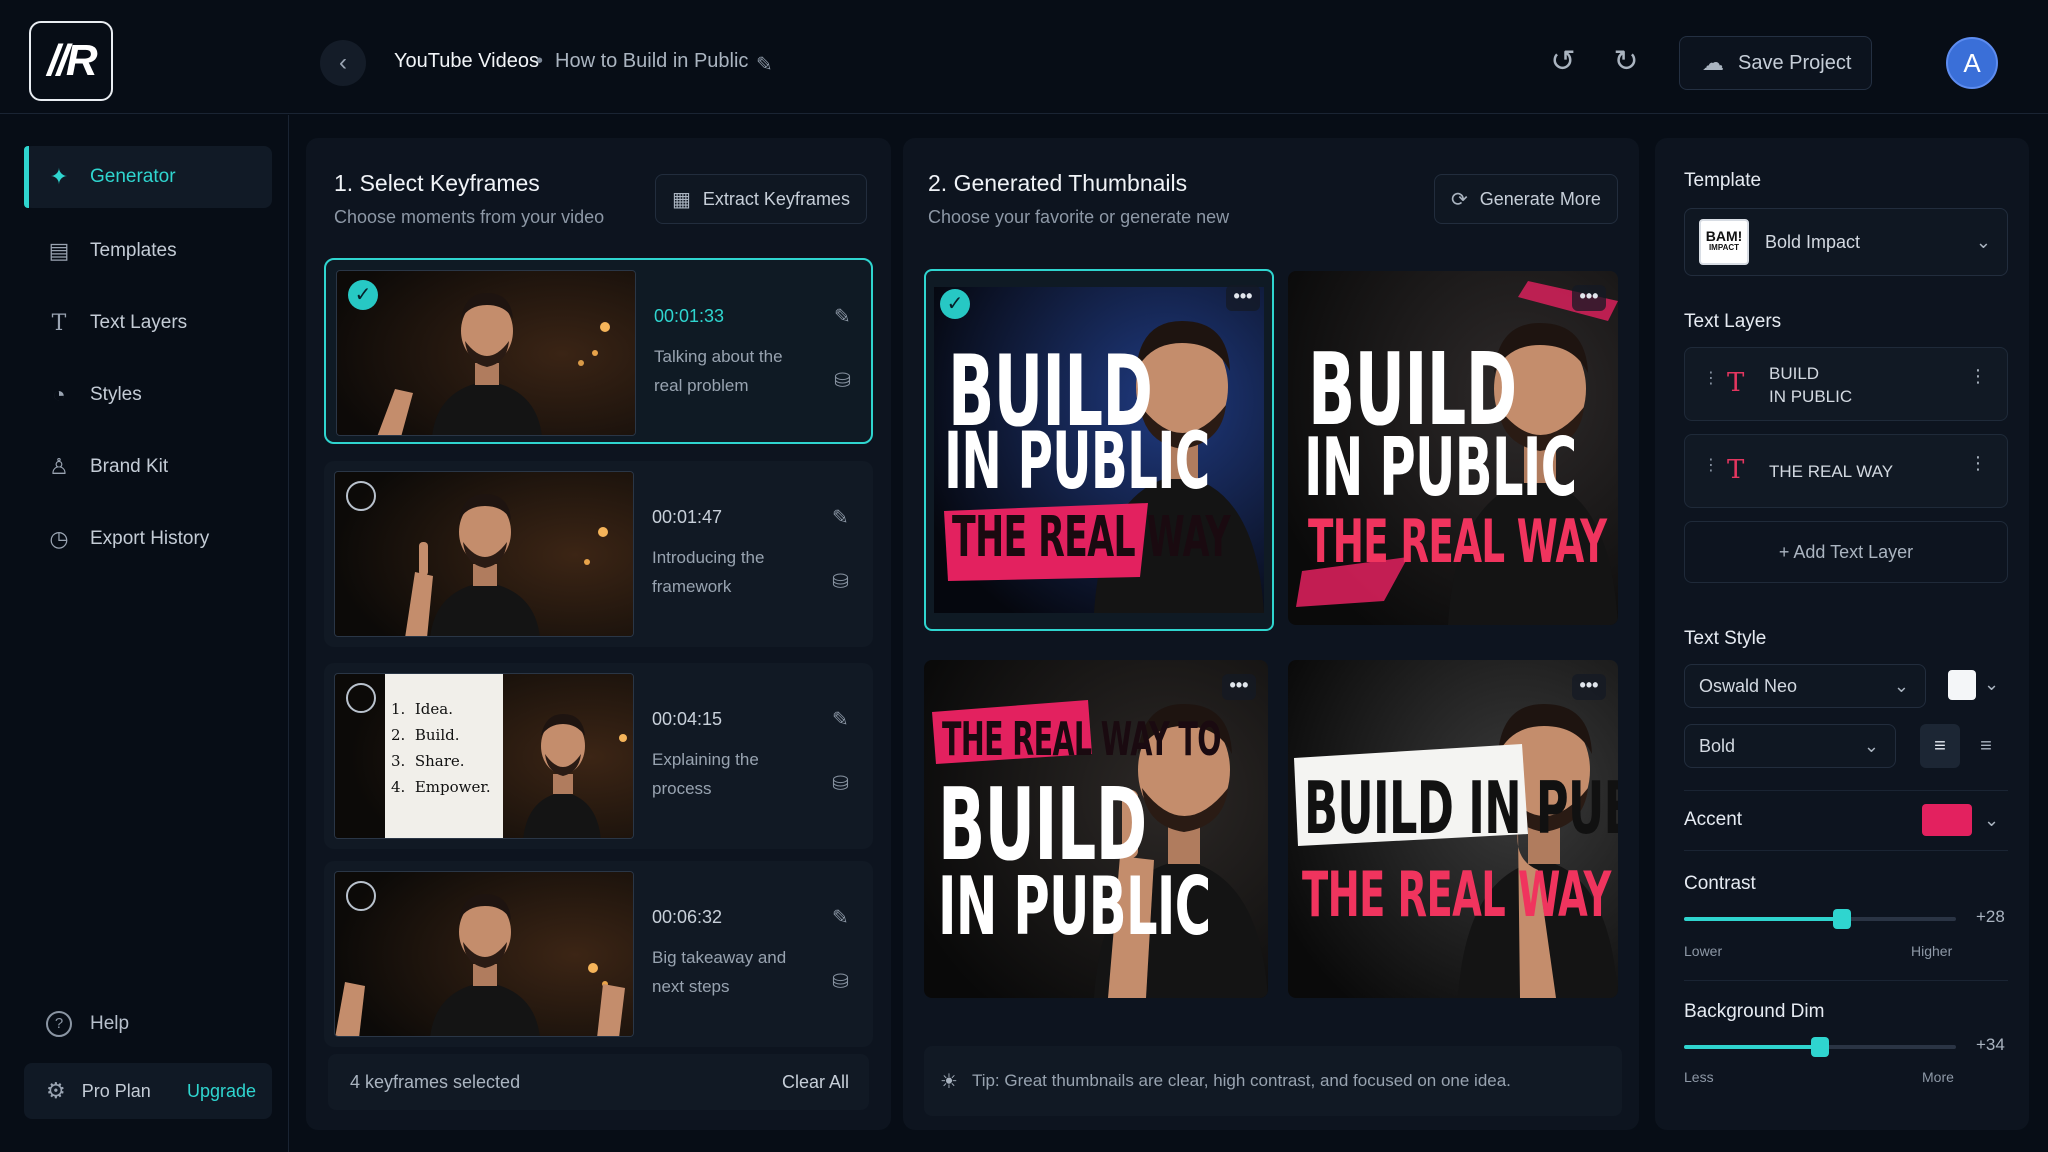  I want to click on upgrade-link: Upgrade, so click(221, 1091).